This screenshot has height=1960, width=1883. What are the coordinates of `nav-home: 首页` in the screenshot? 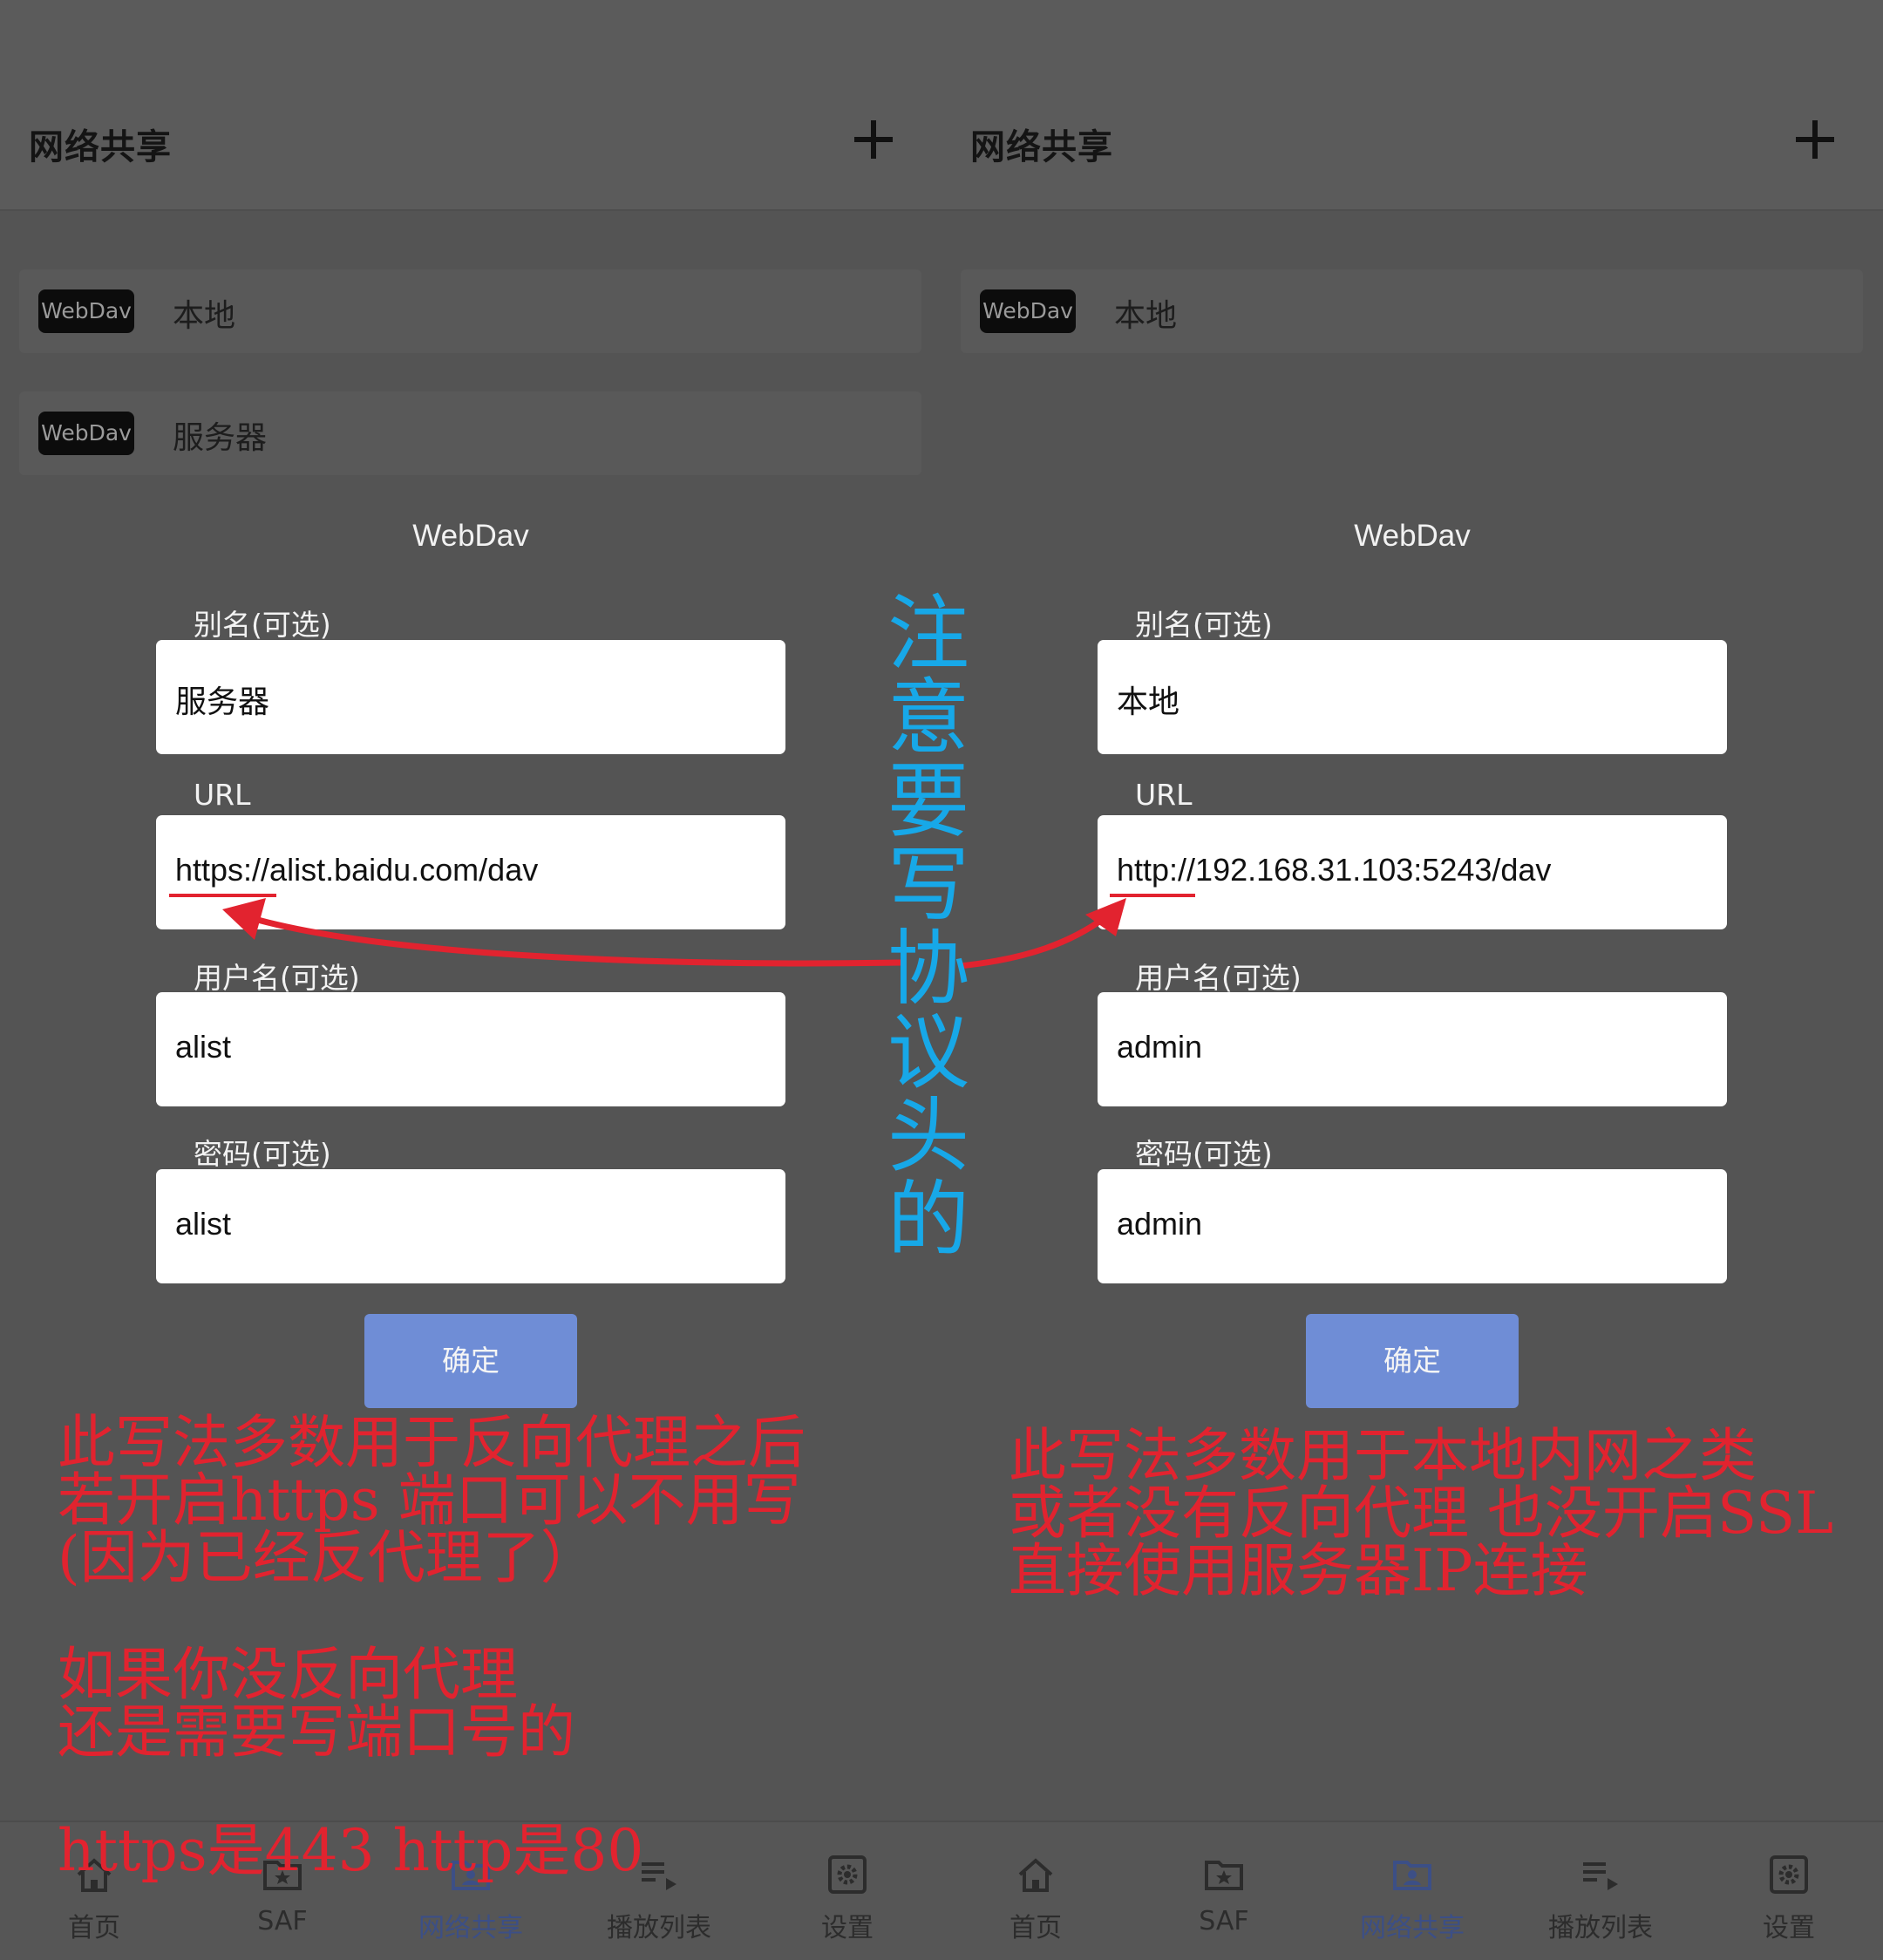 It's located at (1036, 1891).